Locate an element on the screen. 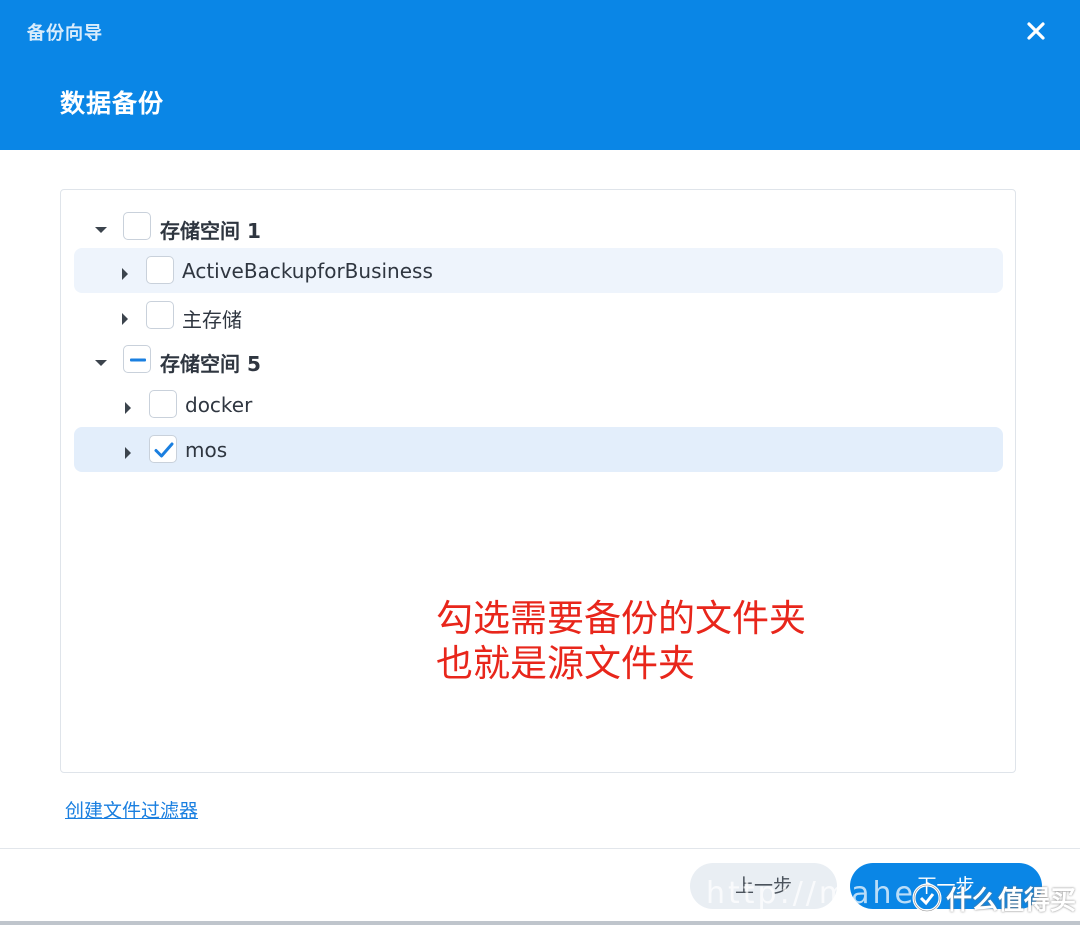  wizard-title: 备份向导 is located at coordinates (65, 33).